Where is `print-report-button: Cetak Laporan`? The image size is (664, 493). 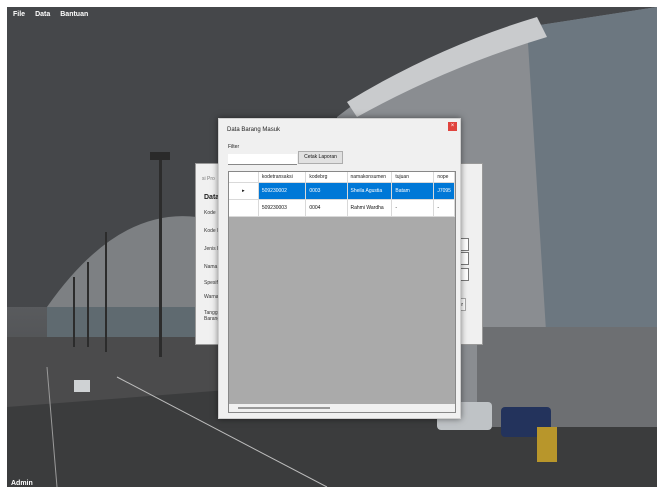
print-report-button: Cetak Laporan is located at coordinates (320, 157).